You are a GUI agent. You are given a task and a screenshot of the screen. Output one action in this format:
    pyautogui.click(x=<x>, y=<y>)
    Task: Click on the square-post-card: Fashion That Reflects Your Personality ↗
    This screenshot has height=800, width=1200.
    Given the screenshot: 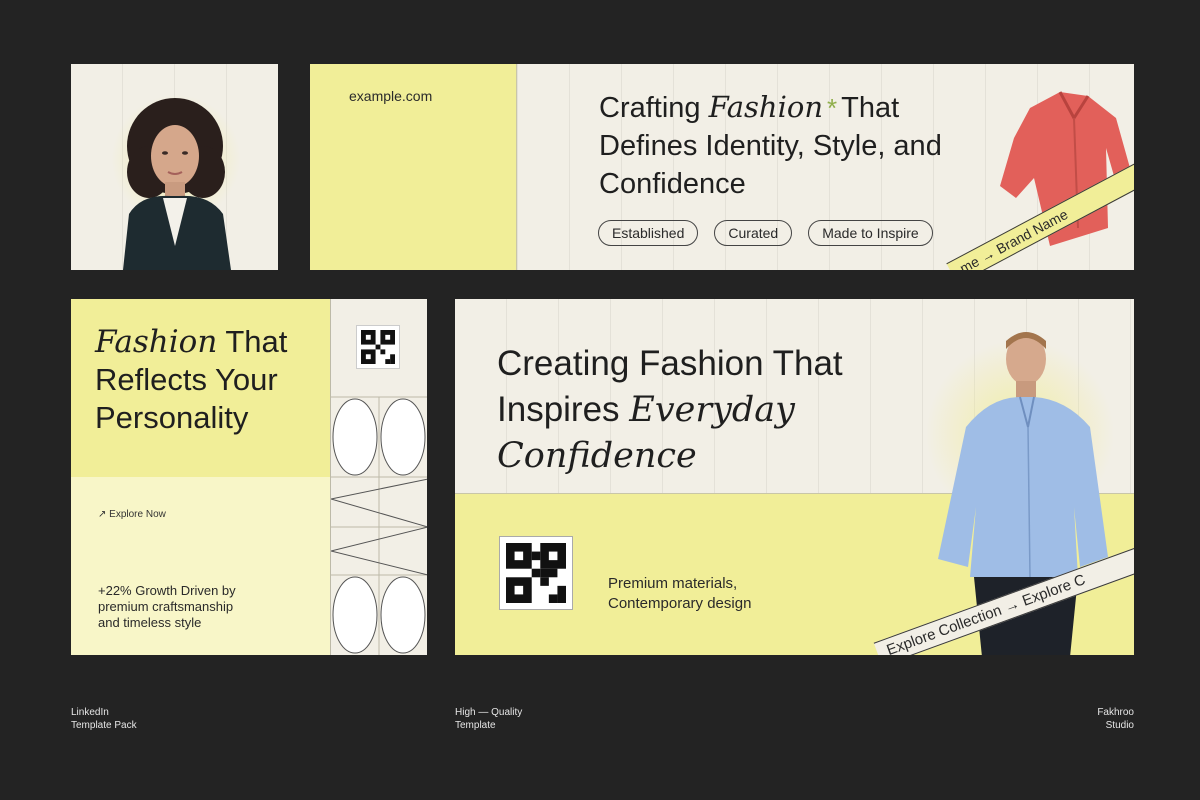 What is the action you would take?
    pyautogui.click(x=249, y=477)
    